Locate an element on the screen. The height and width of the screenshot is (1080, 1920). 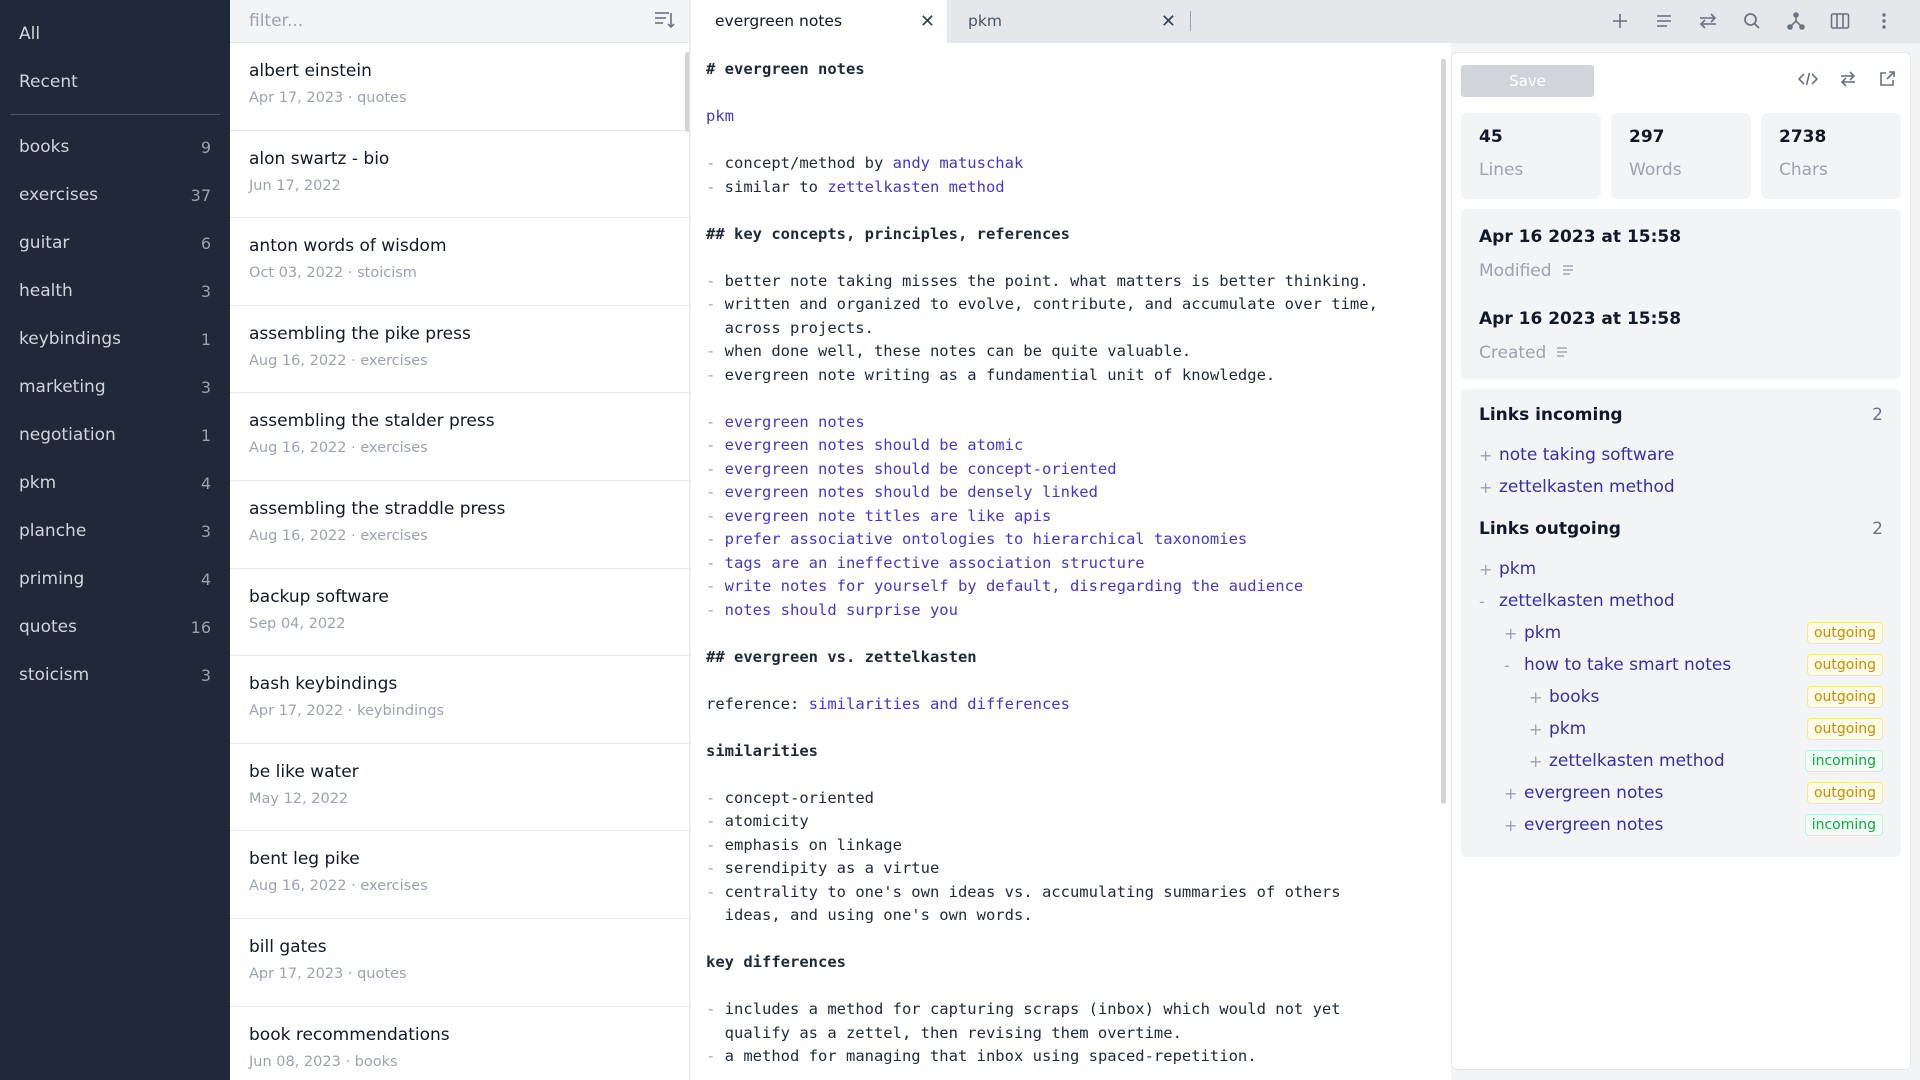
wiki-link: evergreen notes should be densely linked is located at coordinates (911, 492).